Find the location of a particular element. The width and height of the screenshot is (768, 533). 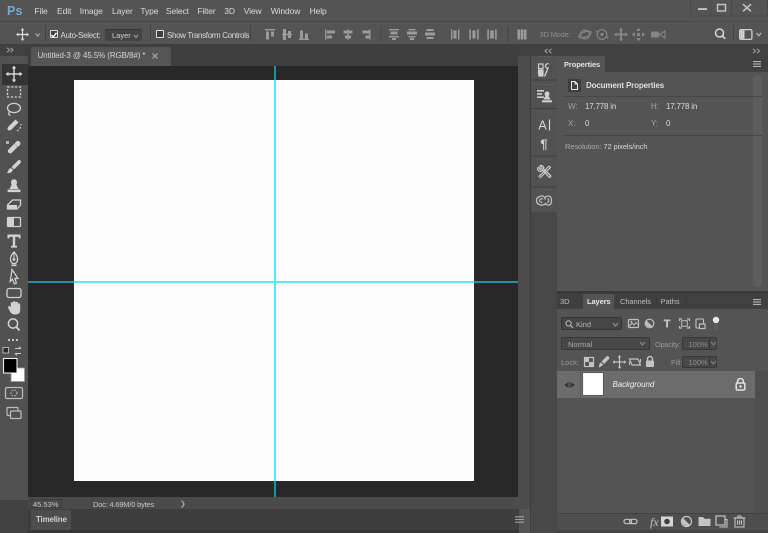

svg-text: fx is located at coordinates (654, 522).